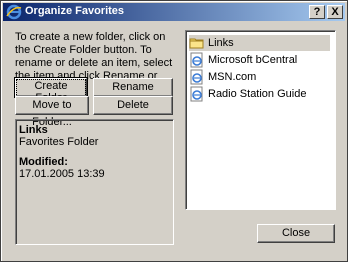 The height and width of the screenshot is (262, 348). Describe the element at coordinates (14, 12) in the screenshot. I see `internet-explorer-icon` at that location.